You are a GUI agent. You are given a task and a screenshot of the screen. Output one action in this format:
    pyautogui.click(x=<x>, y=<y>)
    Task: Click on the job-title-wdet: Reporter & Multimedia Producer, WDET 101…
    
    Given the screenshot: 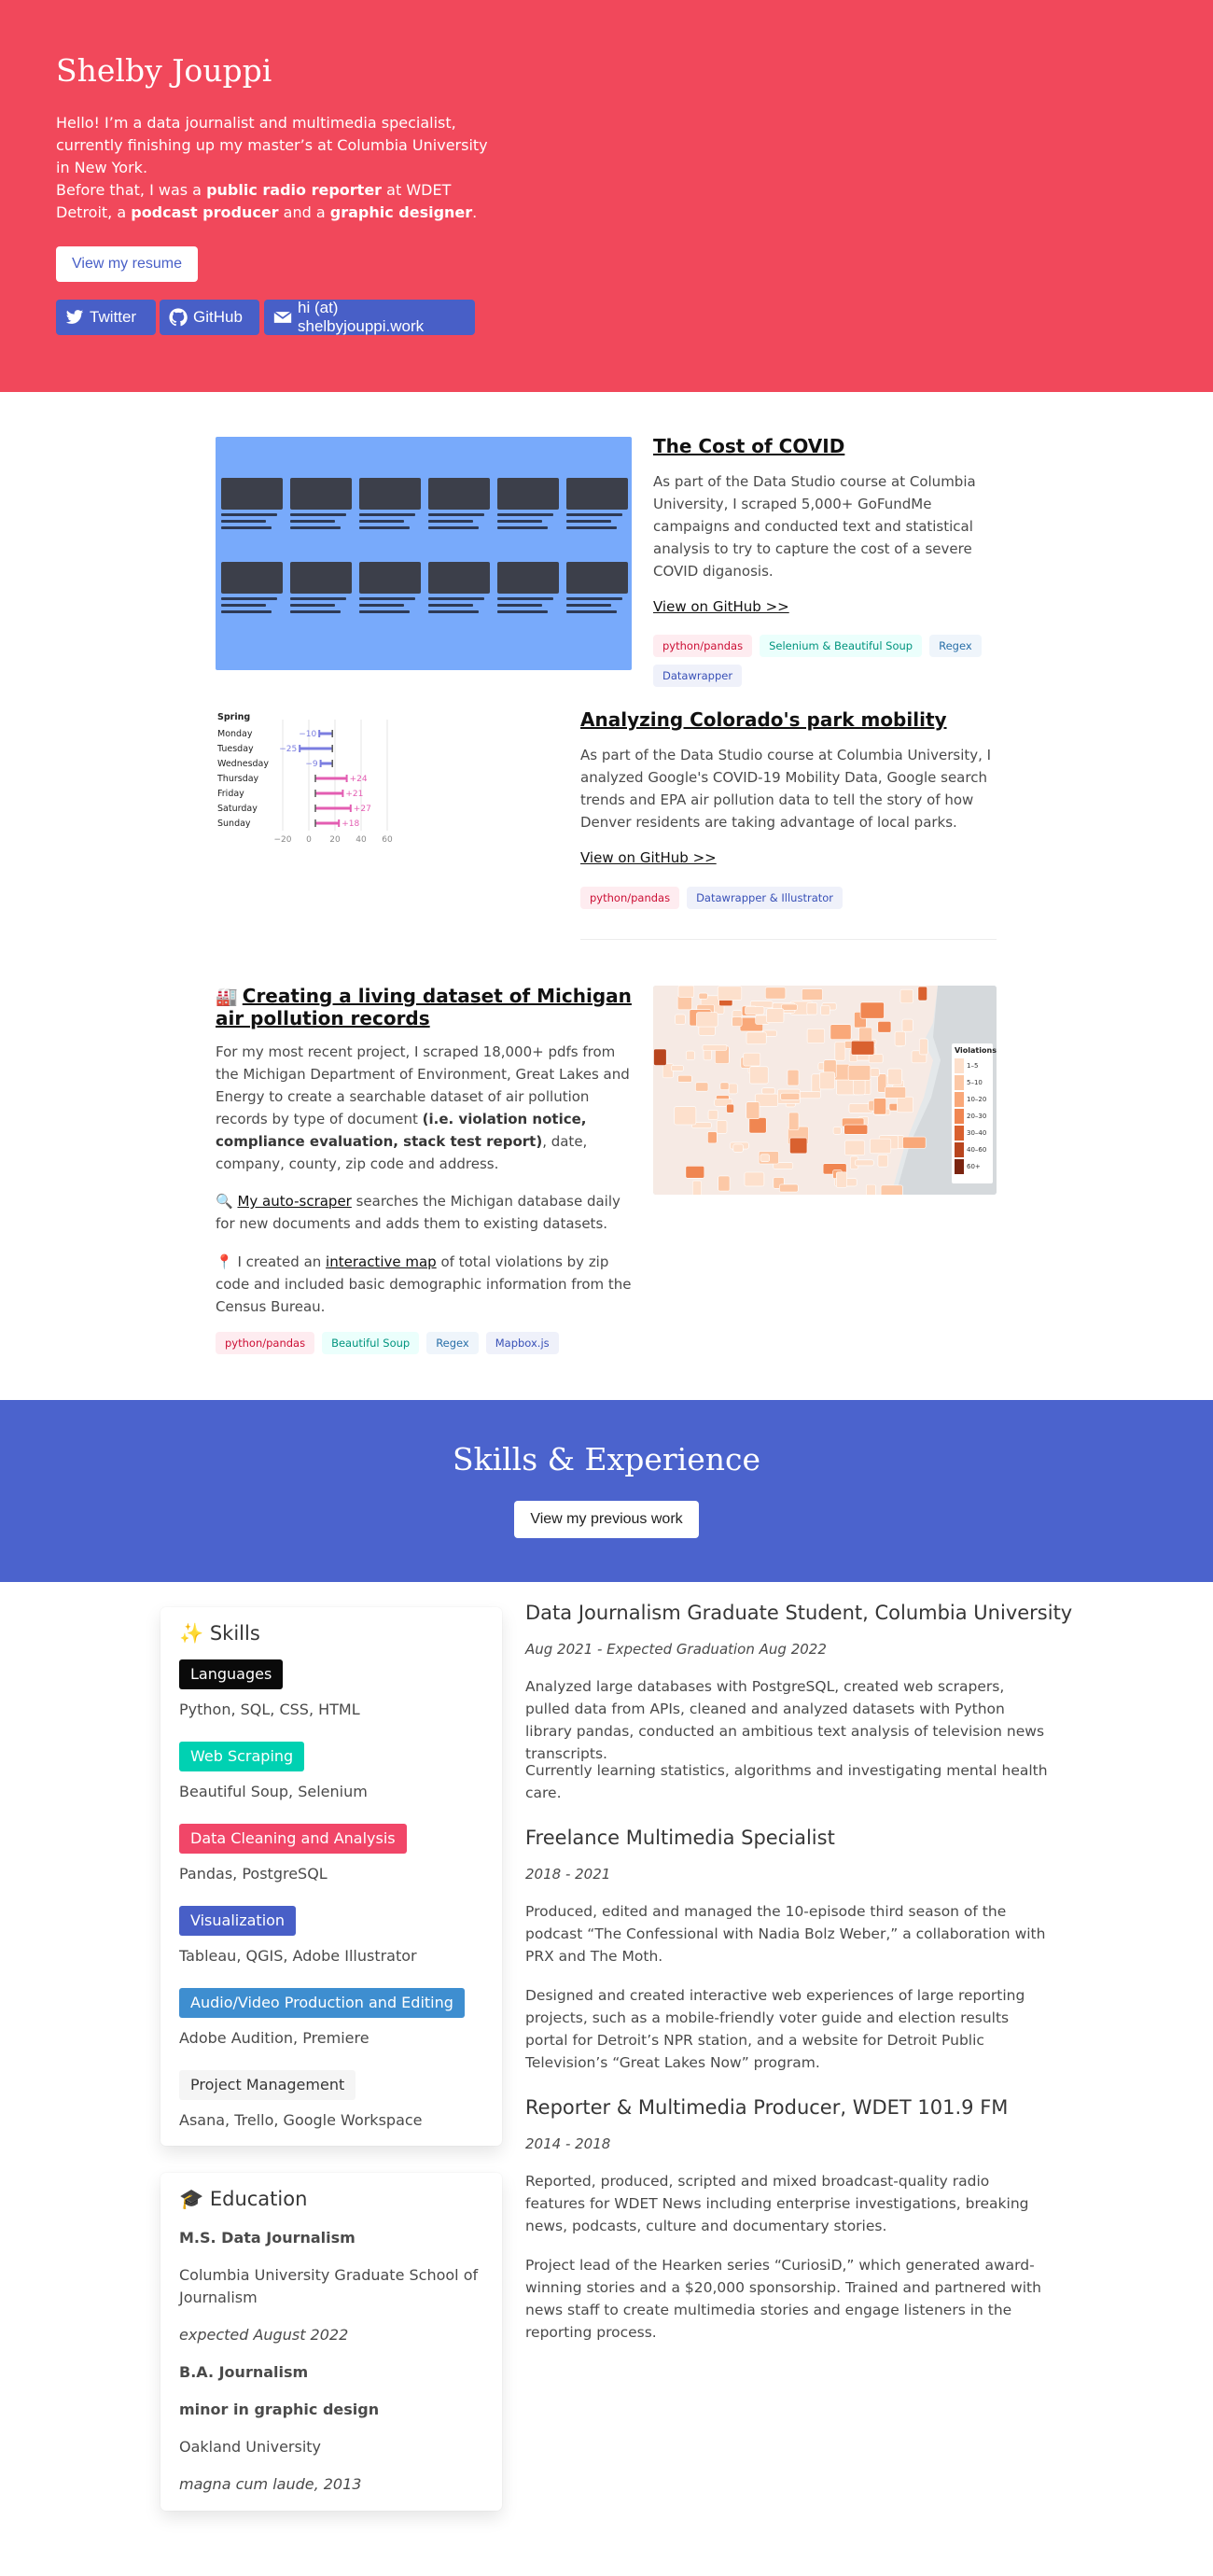 What is the action you would take?
    pyautogui.click(x=767, y=2107)
    